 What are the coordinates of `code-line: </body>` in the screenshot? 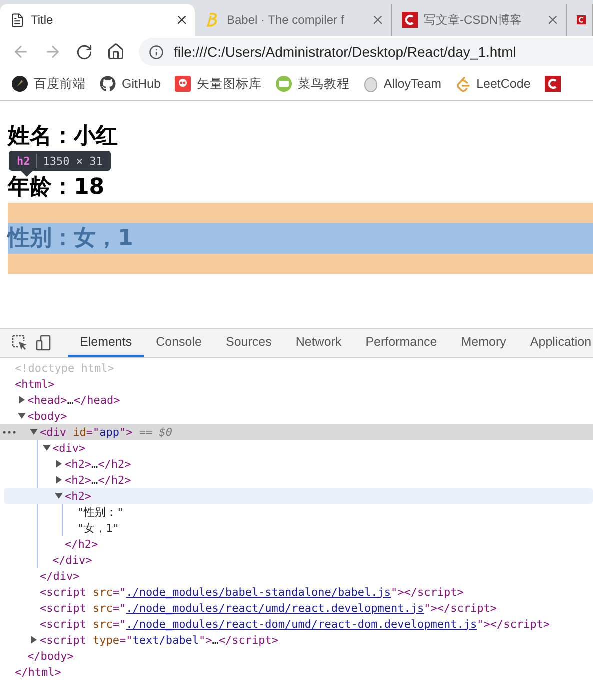 It's located at (51, 656).